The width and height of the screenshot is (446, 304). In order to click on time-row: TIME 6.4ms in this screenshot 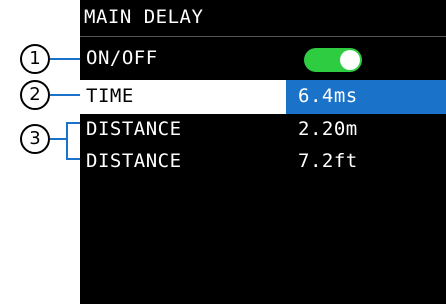, I will do `click(263, 97)`.